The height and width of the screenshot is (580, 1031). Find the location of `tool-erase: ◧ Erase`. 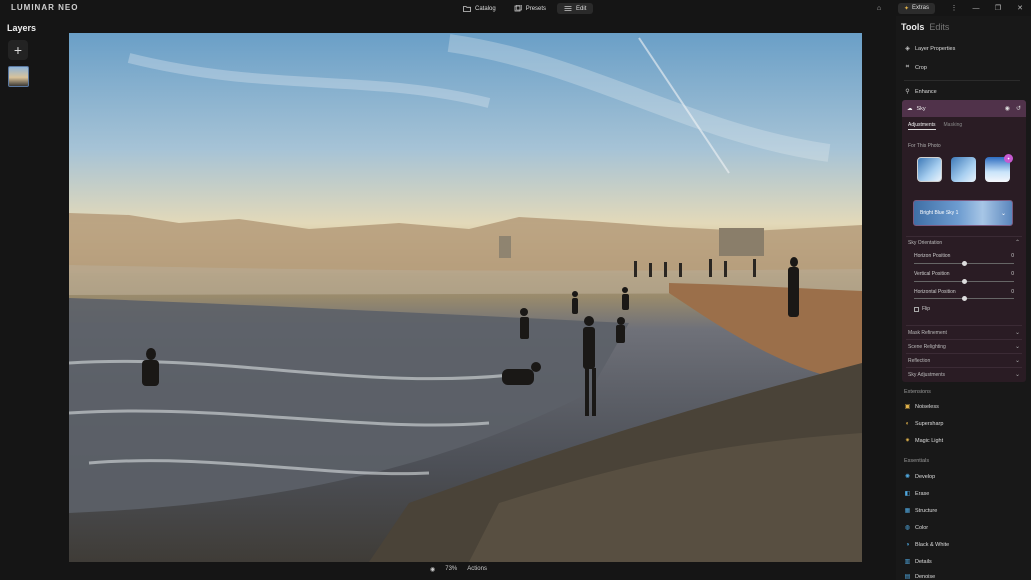

tool-erase: ◧ Erase is located at coordinates (917, 494).